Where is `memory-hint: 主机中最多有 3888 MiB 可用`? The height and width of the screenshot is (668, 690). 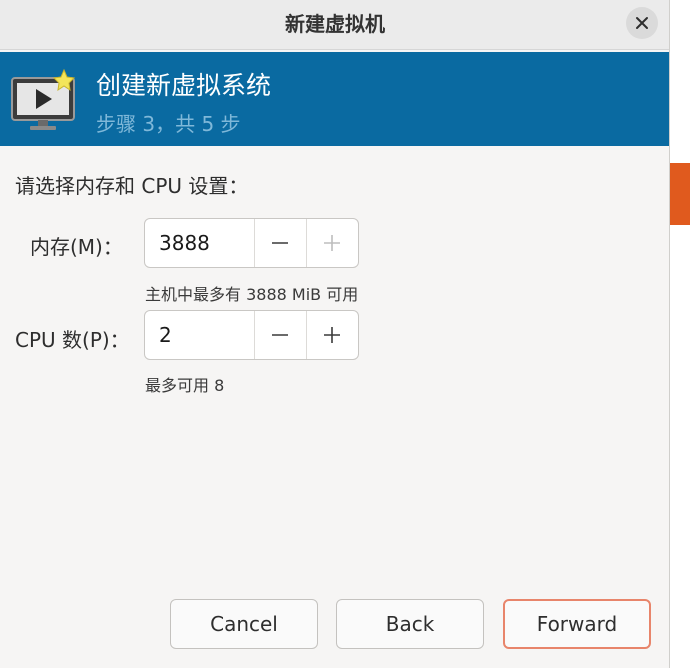 memory-hint: 主机中最多有 3888 MiB 可用 is located at coordinates (252, 294).